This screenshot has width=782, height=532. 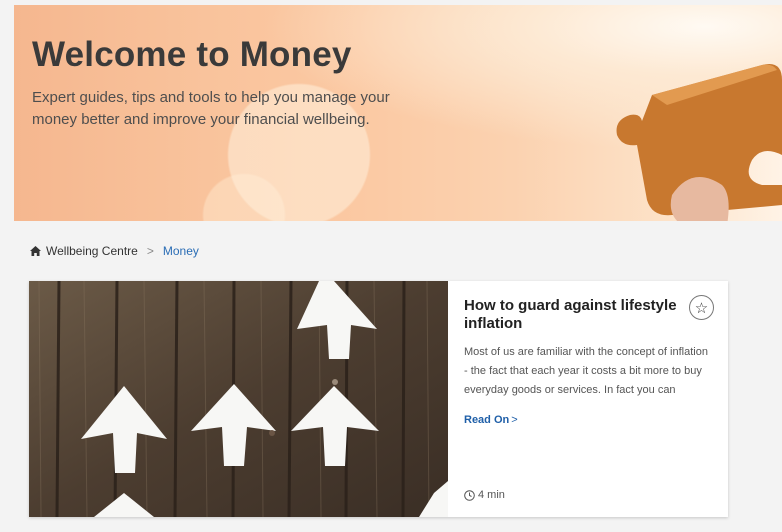 I want to click on home-icon, so click(x=35, y=251).